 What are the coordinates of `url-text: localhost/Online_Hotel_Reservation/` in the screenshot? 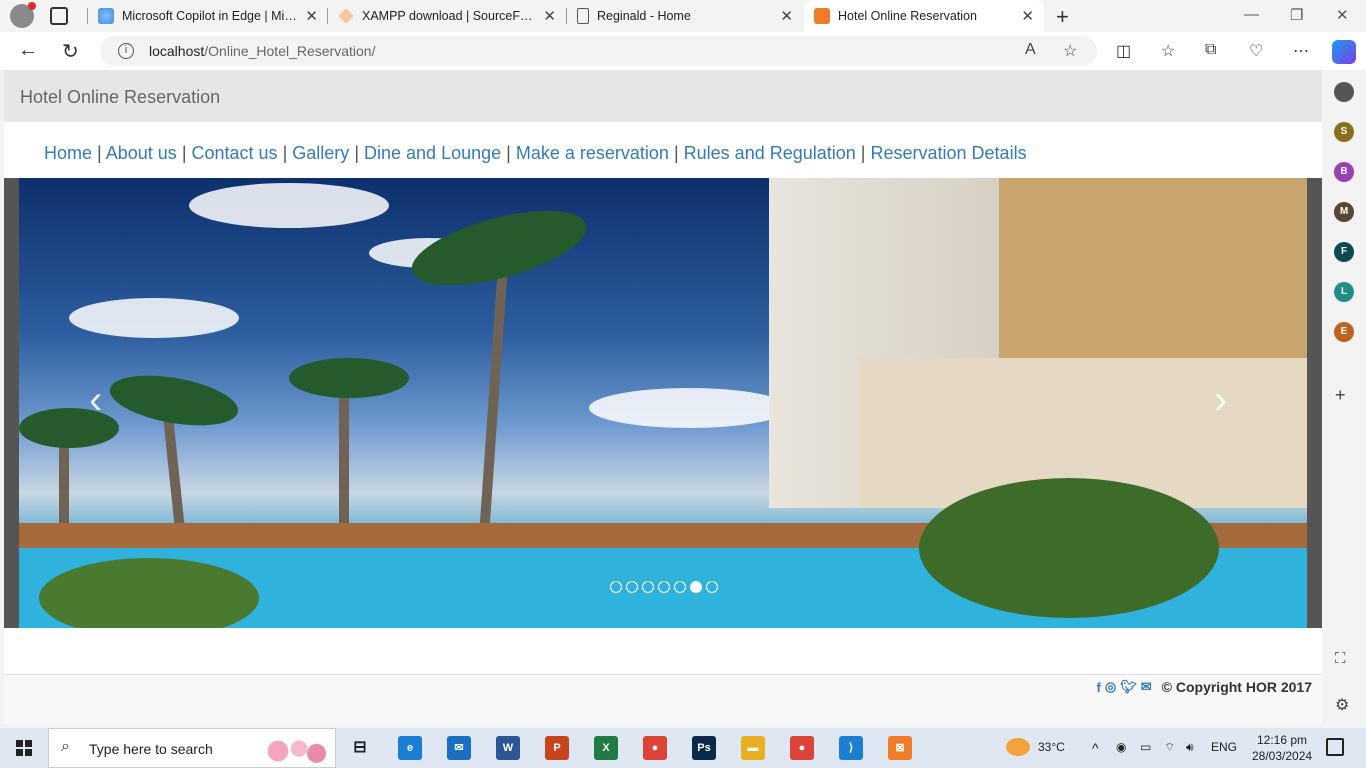 It's located at (262, 51).